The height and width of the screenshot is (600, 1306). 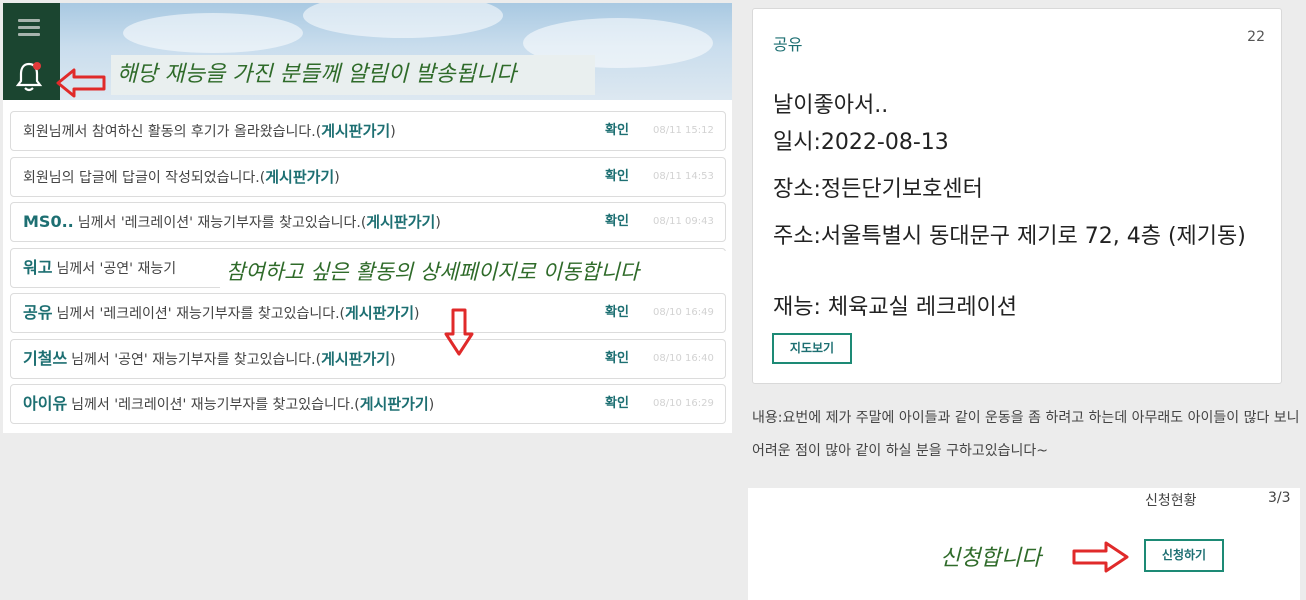 I want to click on notification-text: 님께서 '공연' 재능기, so click(x=116, y=268).